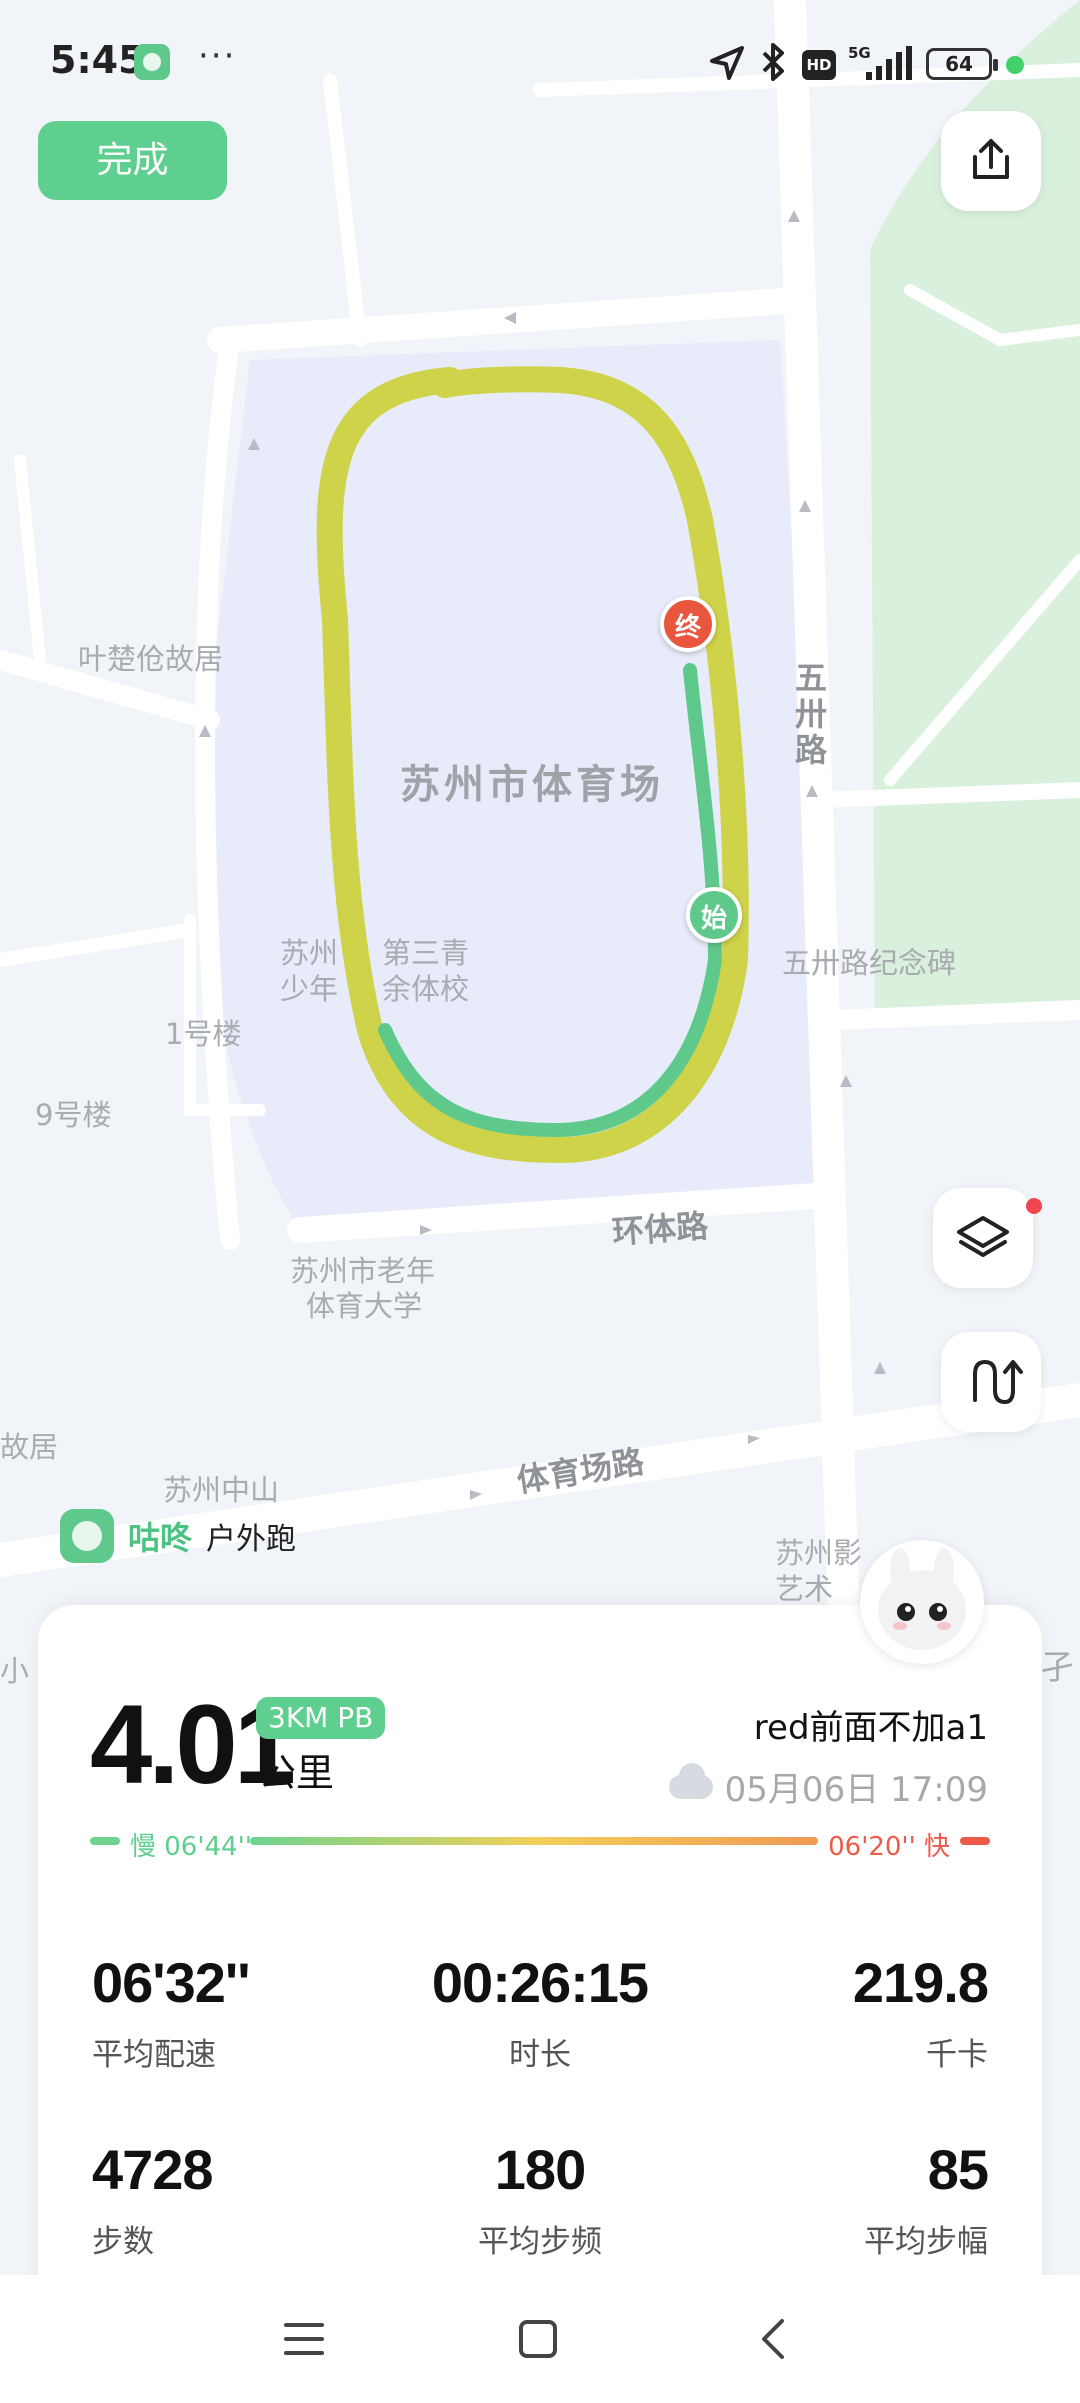  I want to click on pace-fast-label: 06'20'' 快, so click(889, 1847).